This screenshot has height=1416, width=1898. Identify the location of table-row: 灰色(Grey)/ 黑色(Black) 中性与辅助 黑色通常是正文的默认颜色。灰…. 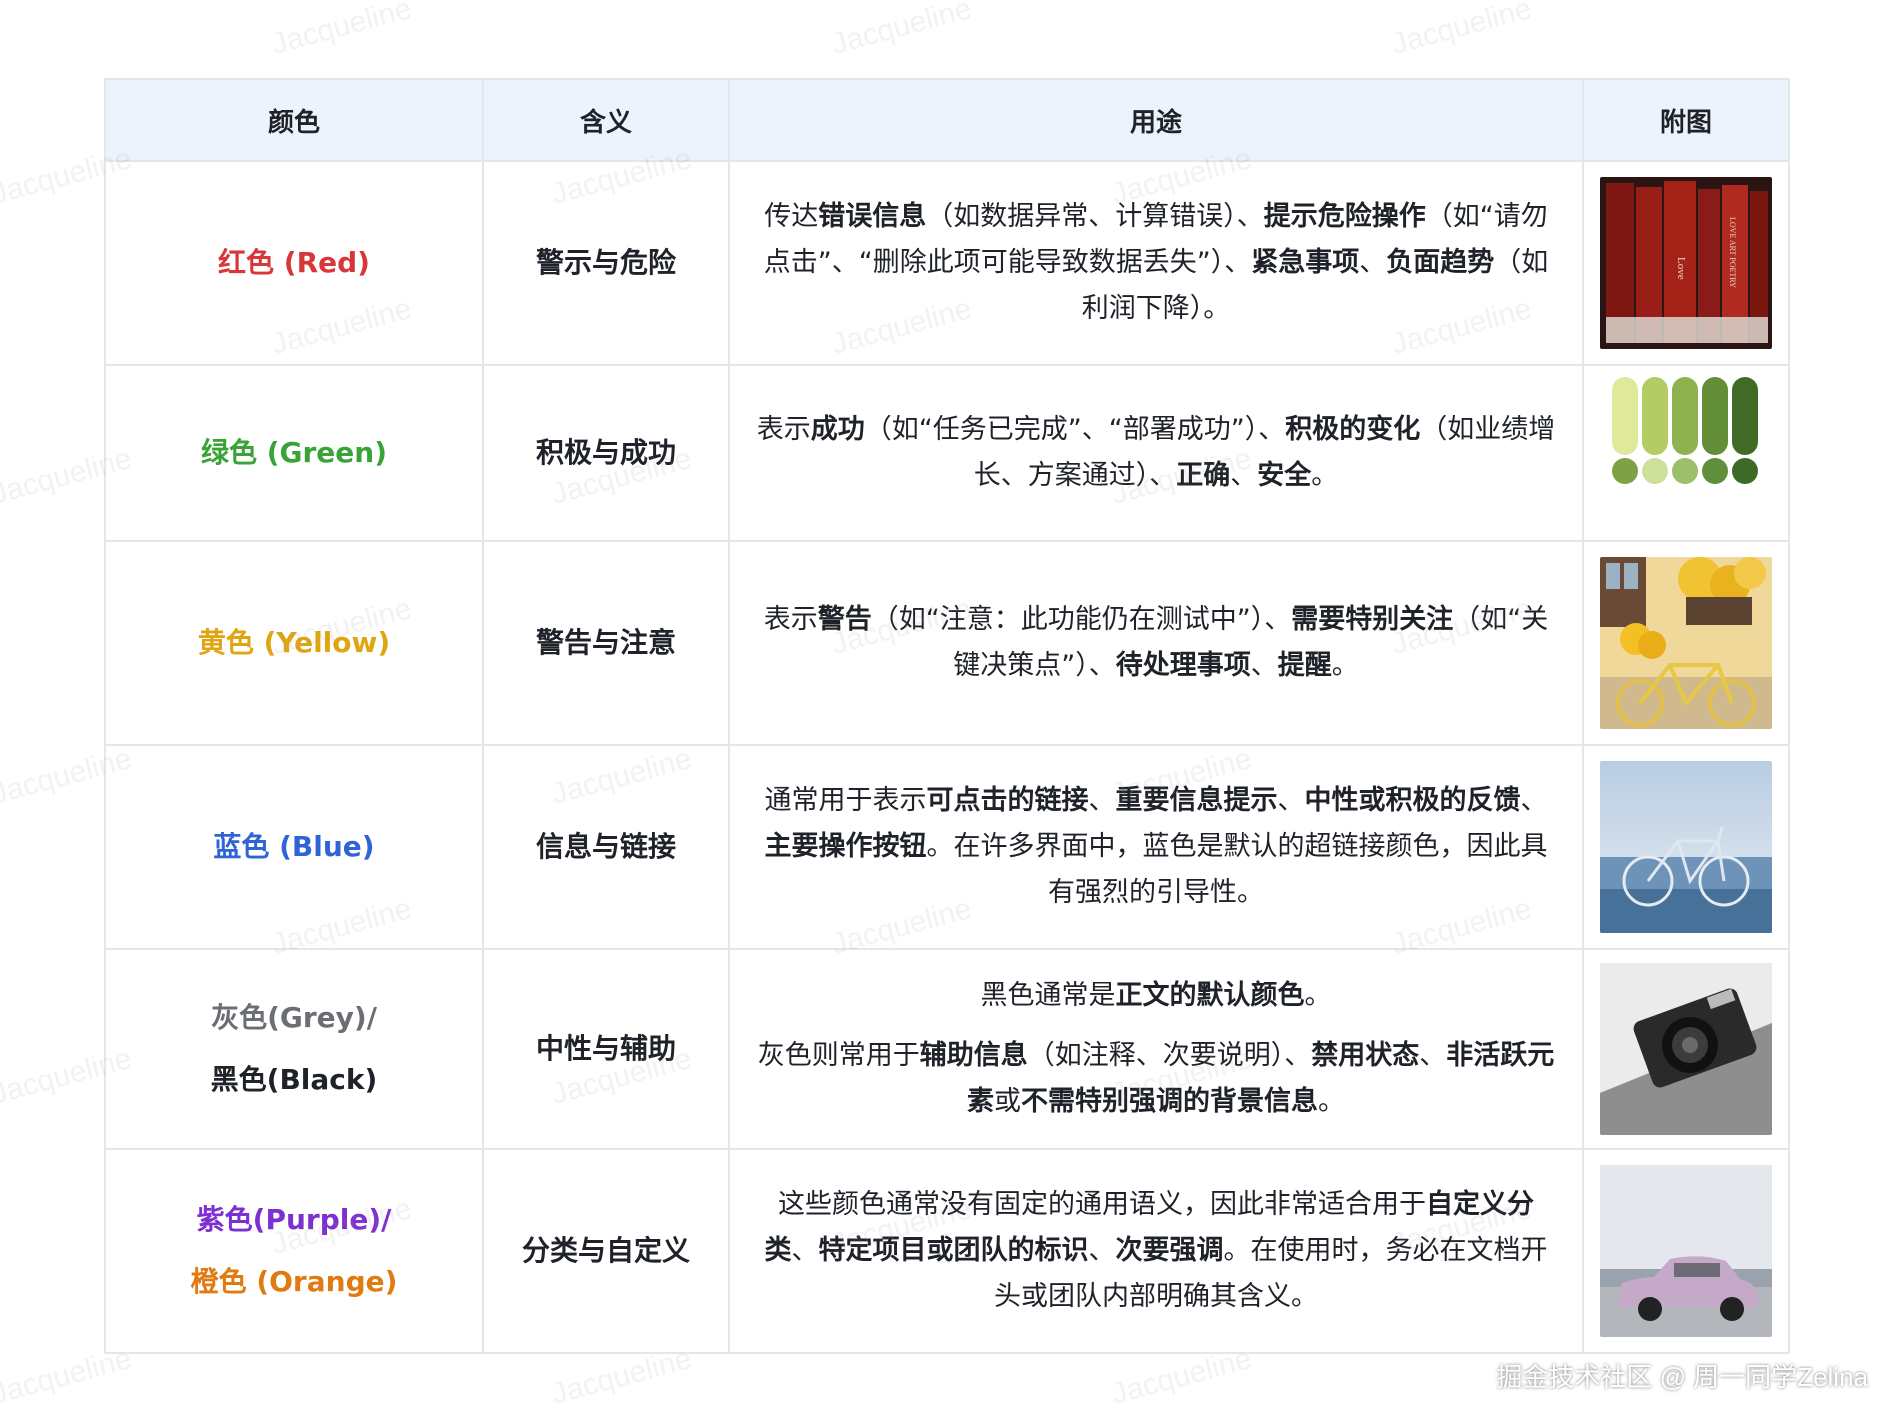
(947, 1049).